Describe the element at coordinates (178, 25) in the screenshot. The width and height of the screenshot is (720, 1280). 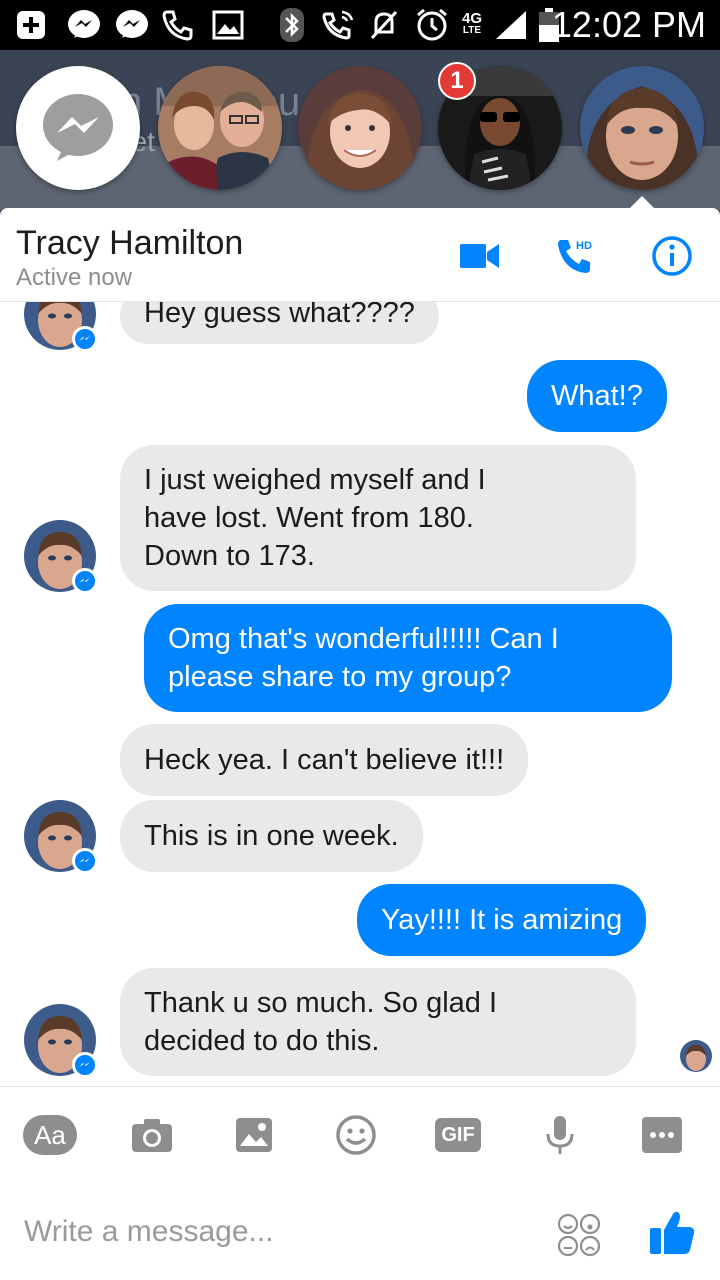
I see `phone-icon` at that location.